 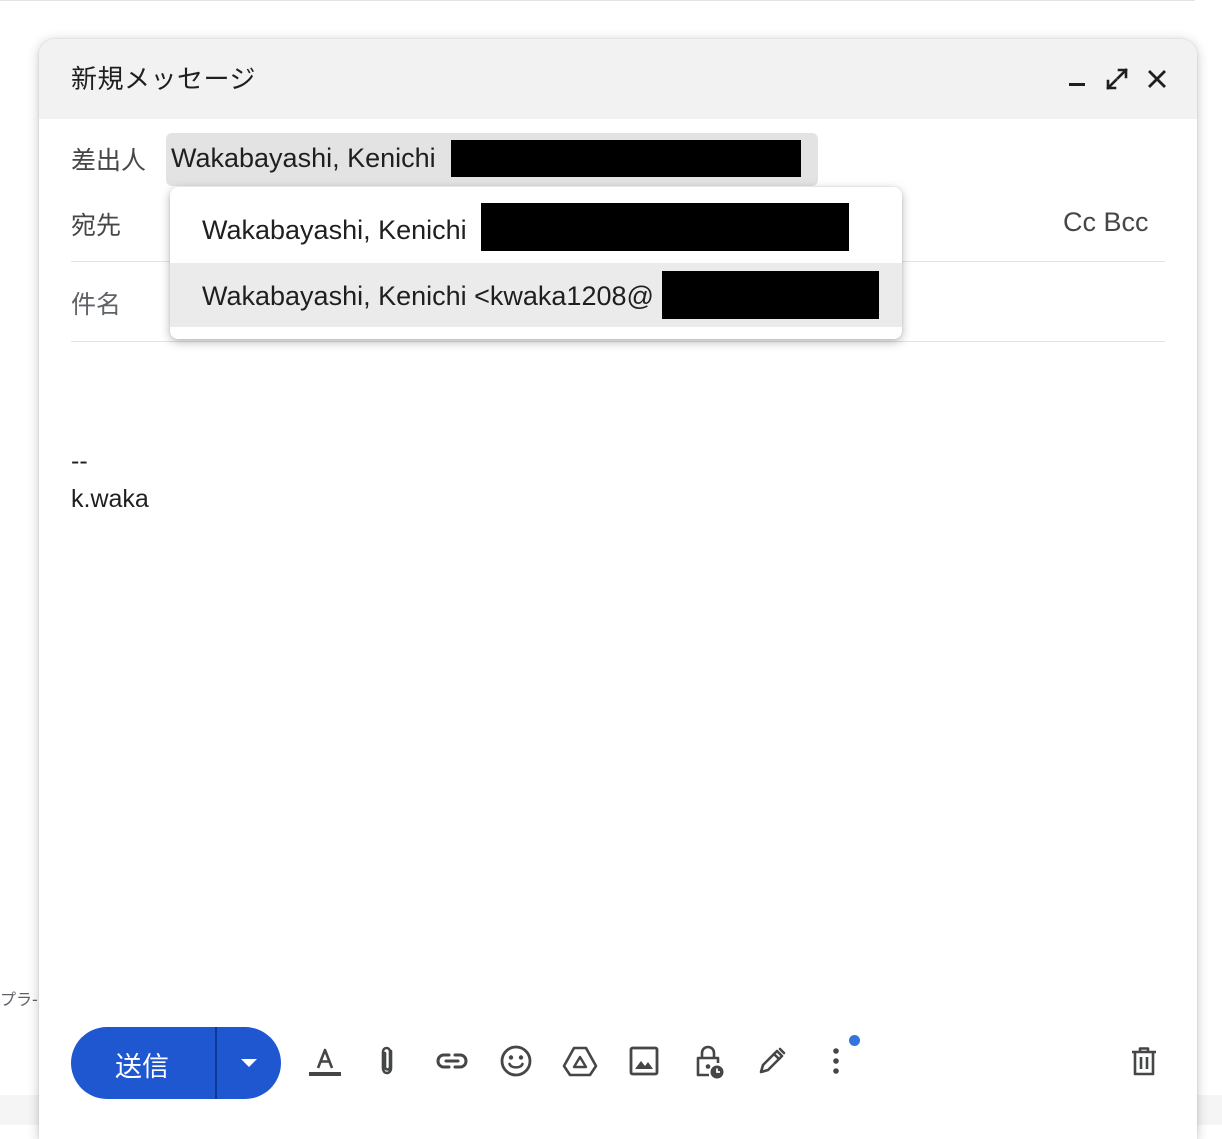 I want to click on insert-link-button, so click(x=452, y=1061).